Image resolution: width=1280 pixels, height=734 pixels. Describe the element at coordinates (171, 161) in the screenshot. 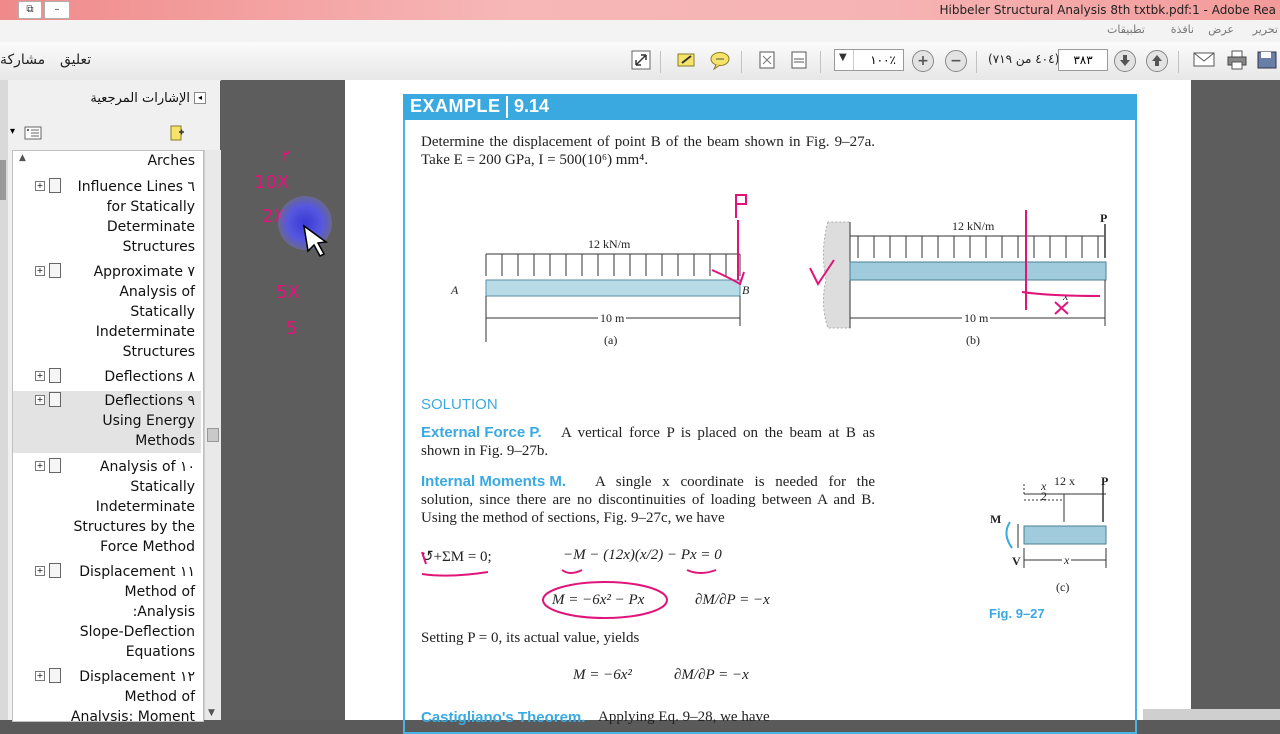

I see `bookmark-label: Arches` at that location.